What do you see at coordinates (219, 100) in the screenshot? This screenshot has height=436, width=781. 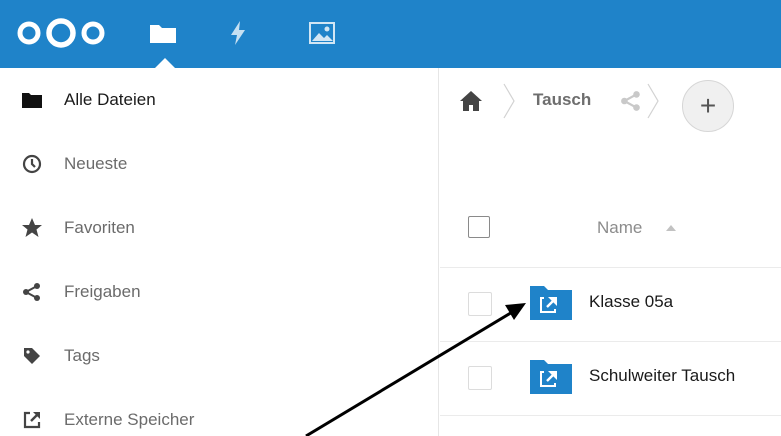 I see `sidebar-item-all-files: Alle Dateien` at bounding box center [219, 100].